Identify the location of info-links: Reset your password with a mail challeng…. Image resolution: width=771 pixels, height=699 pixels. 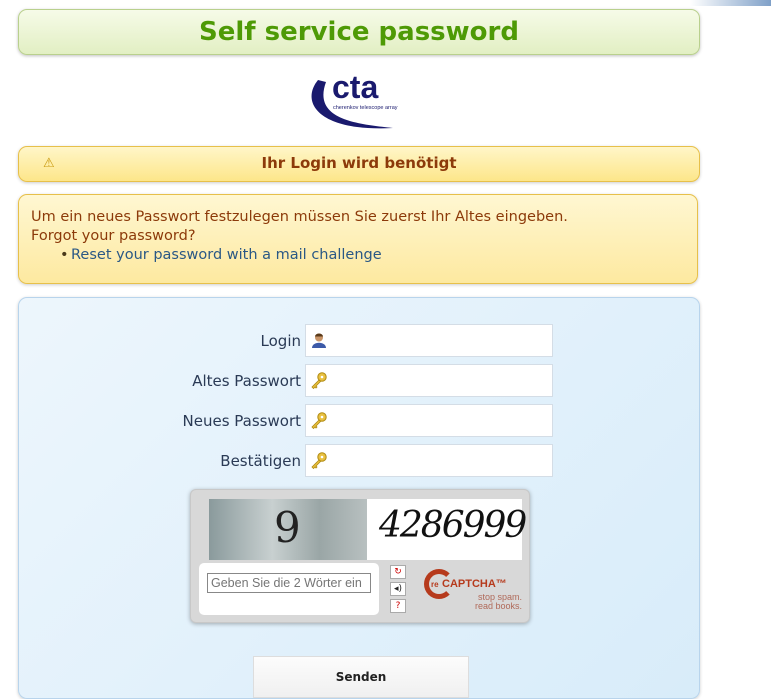
(364, 255).